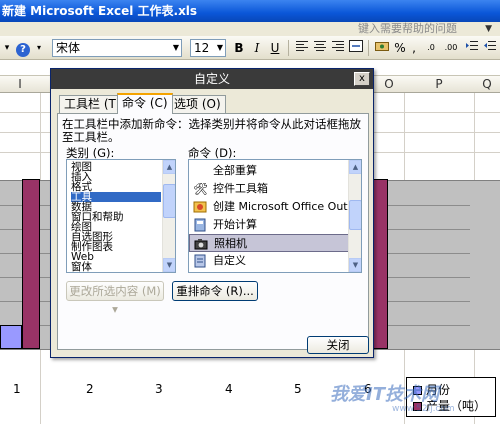  I want to click on italic-button: I, so click(257, 48).